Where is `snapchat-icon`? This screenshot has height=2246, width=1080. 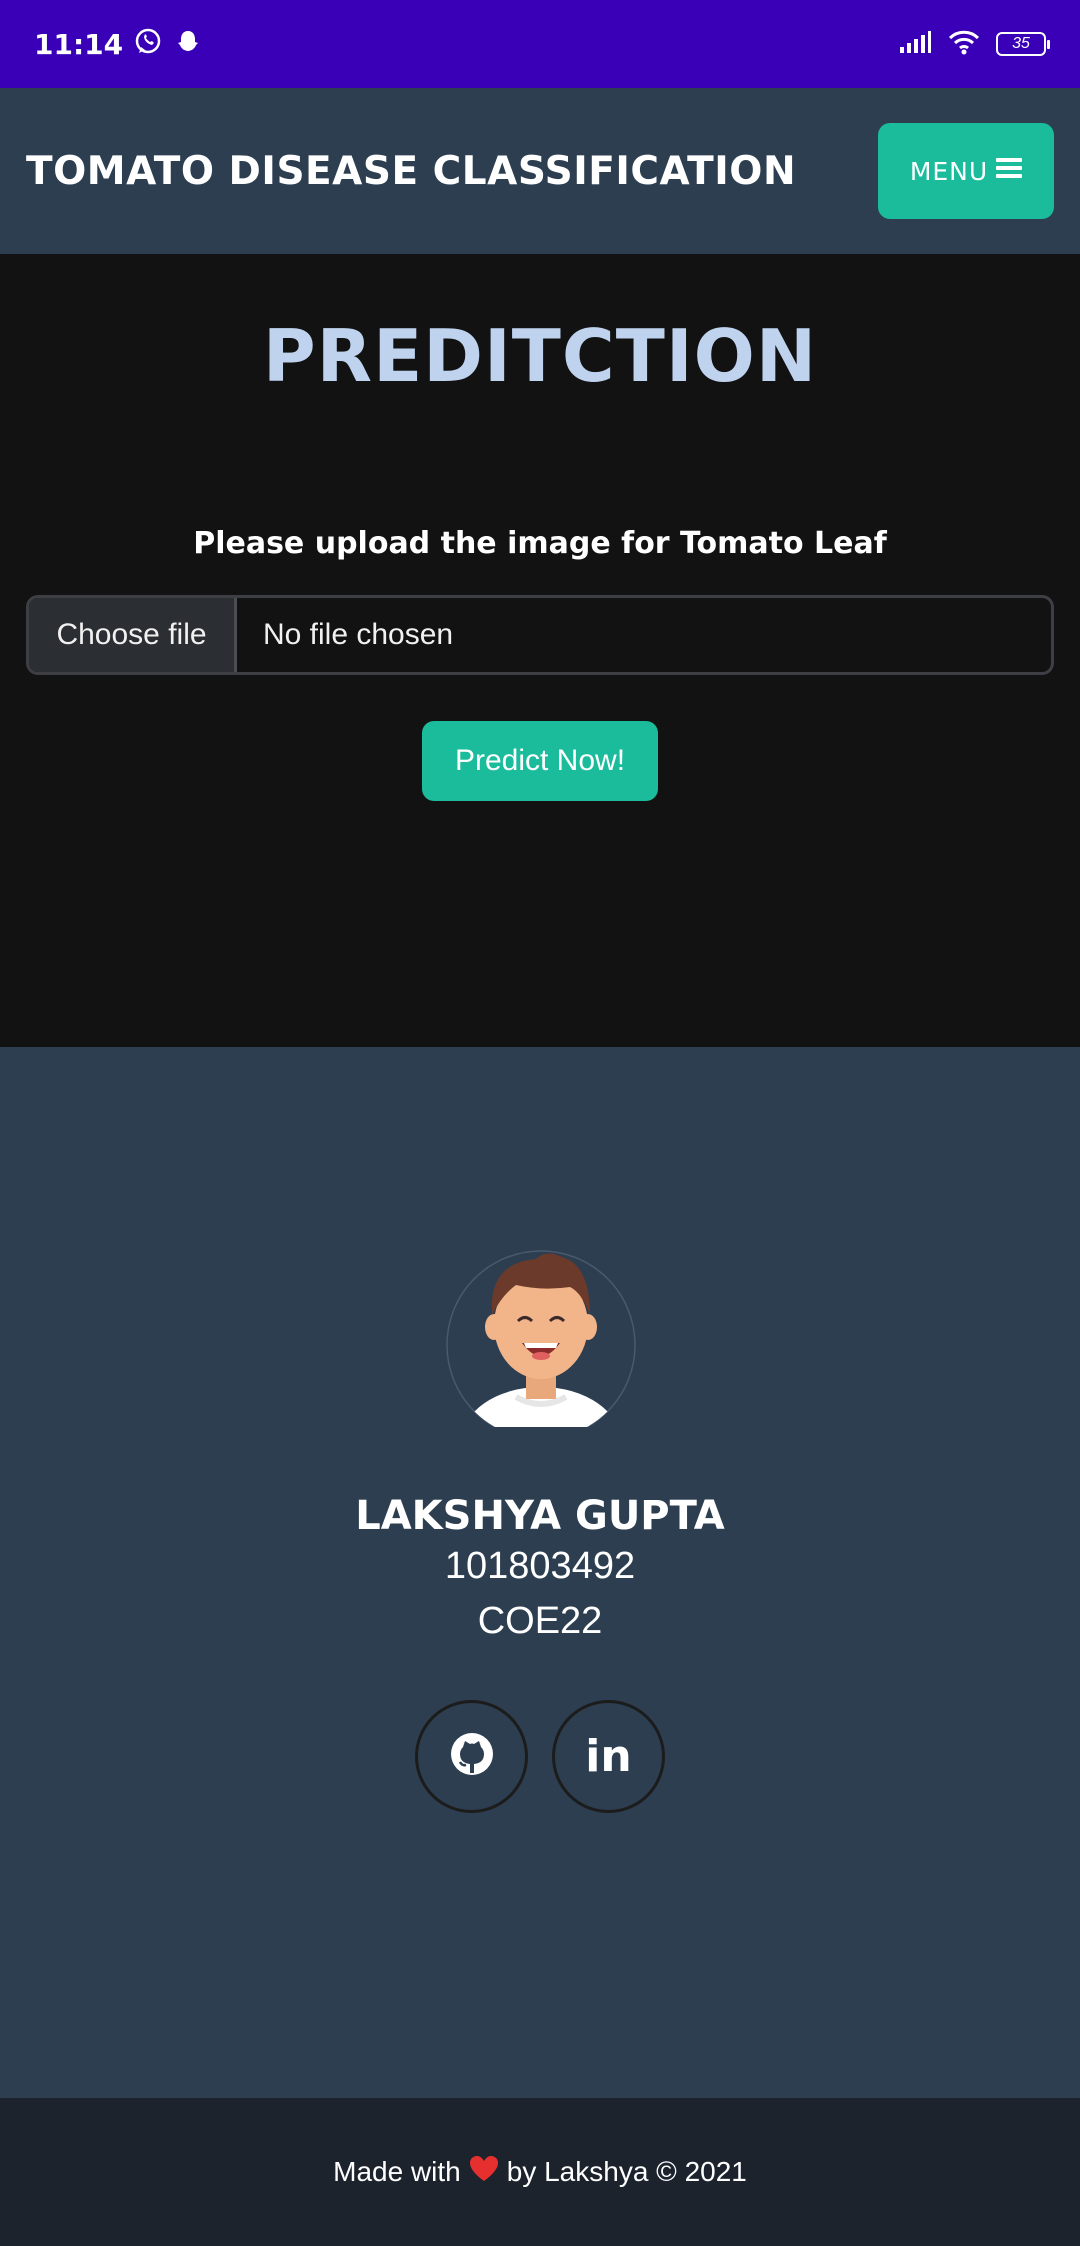
snapchat-icon is located at coordinates (188, 44).